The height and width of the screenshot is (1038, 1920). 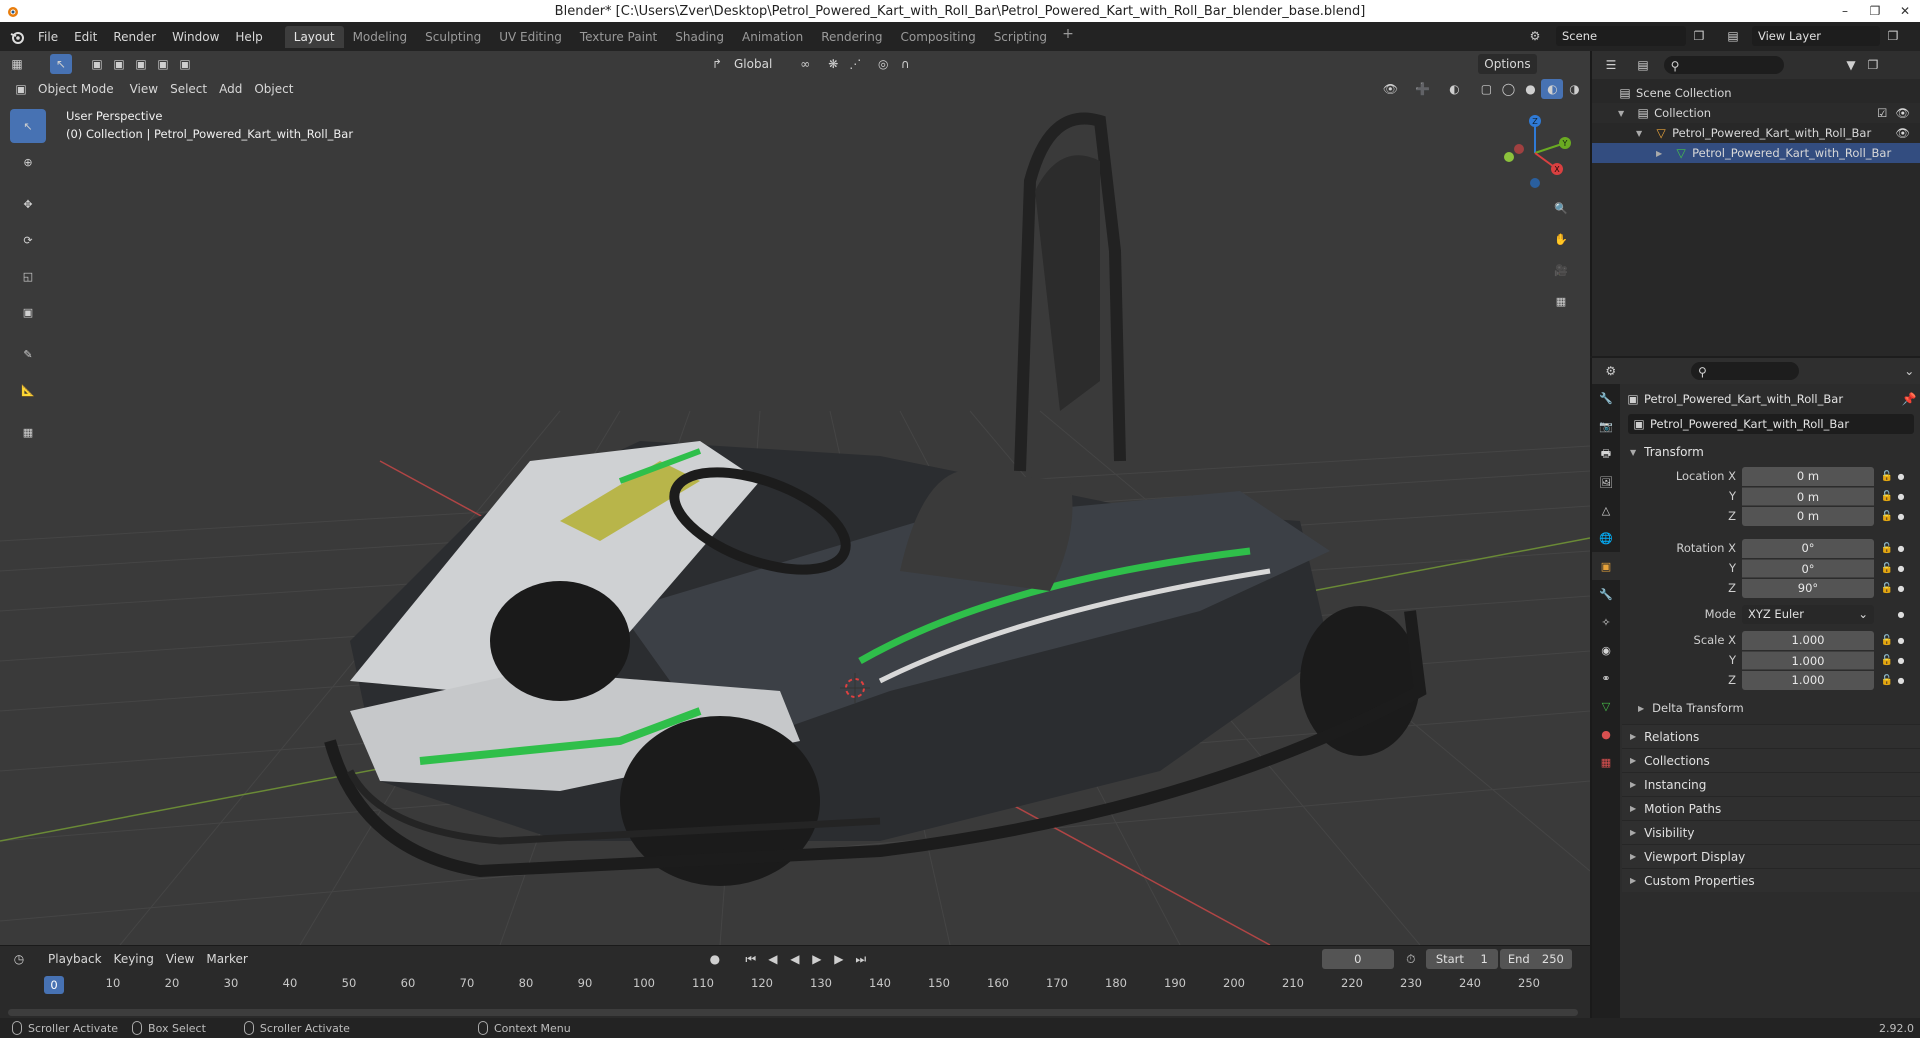 I want to click on transform-panel-header: ▼ Transform, so click(x=1771, y=452).